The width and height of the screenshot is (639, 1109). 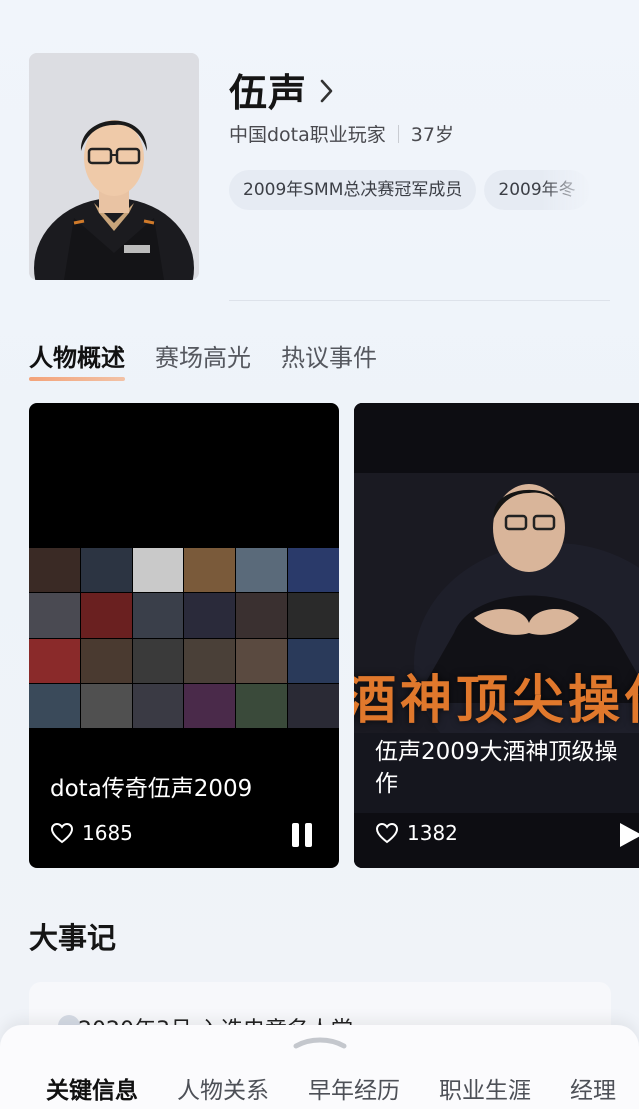 What do you see at coordinates (496, 768) in the screenshot?
I see `video-title: 伍声2009大酒神顶级操作` at bounding box center [496, 768].